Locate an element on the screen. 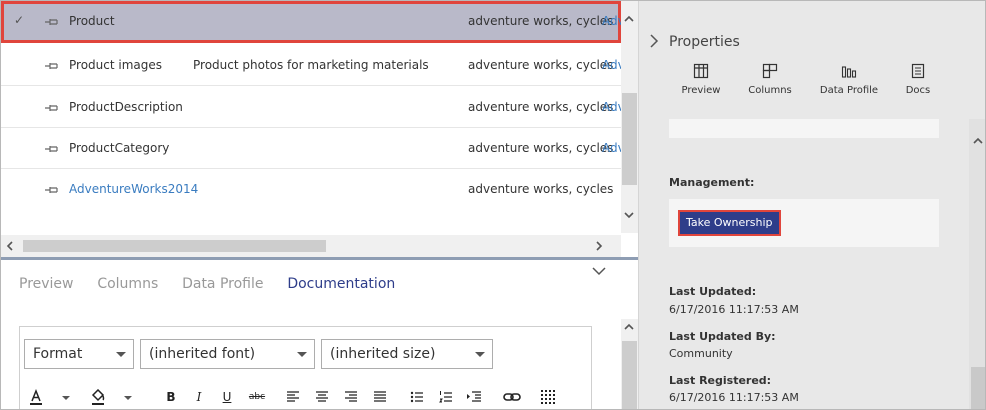 The width and height of the screenshot is (986, 410). documentation-editor: Format (inherited font) (inherited size) is located at coordinates (305, 367).